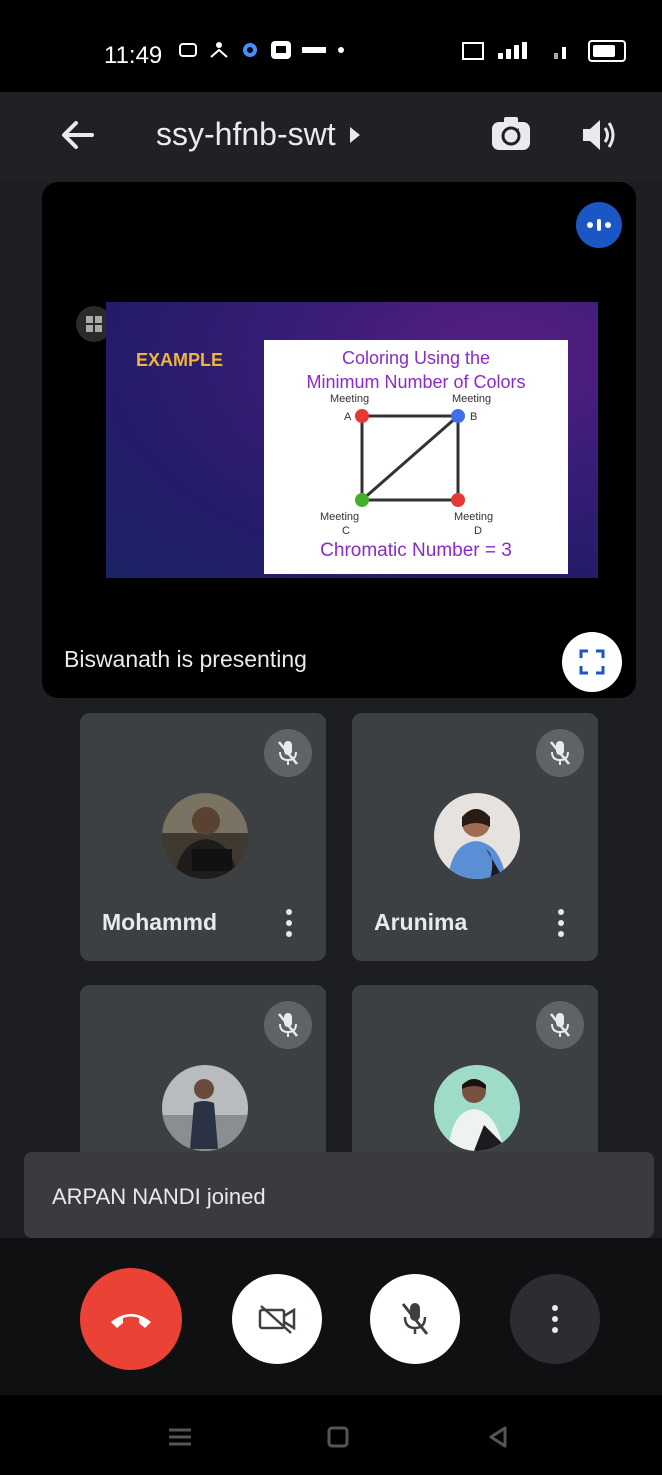 The width and height of the screenshot is (662, 1475). I want to click on audio-indicator, so click(599, 225).